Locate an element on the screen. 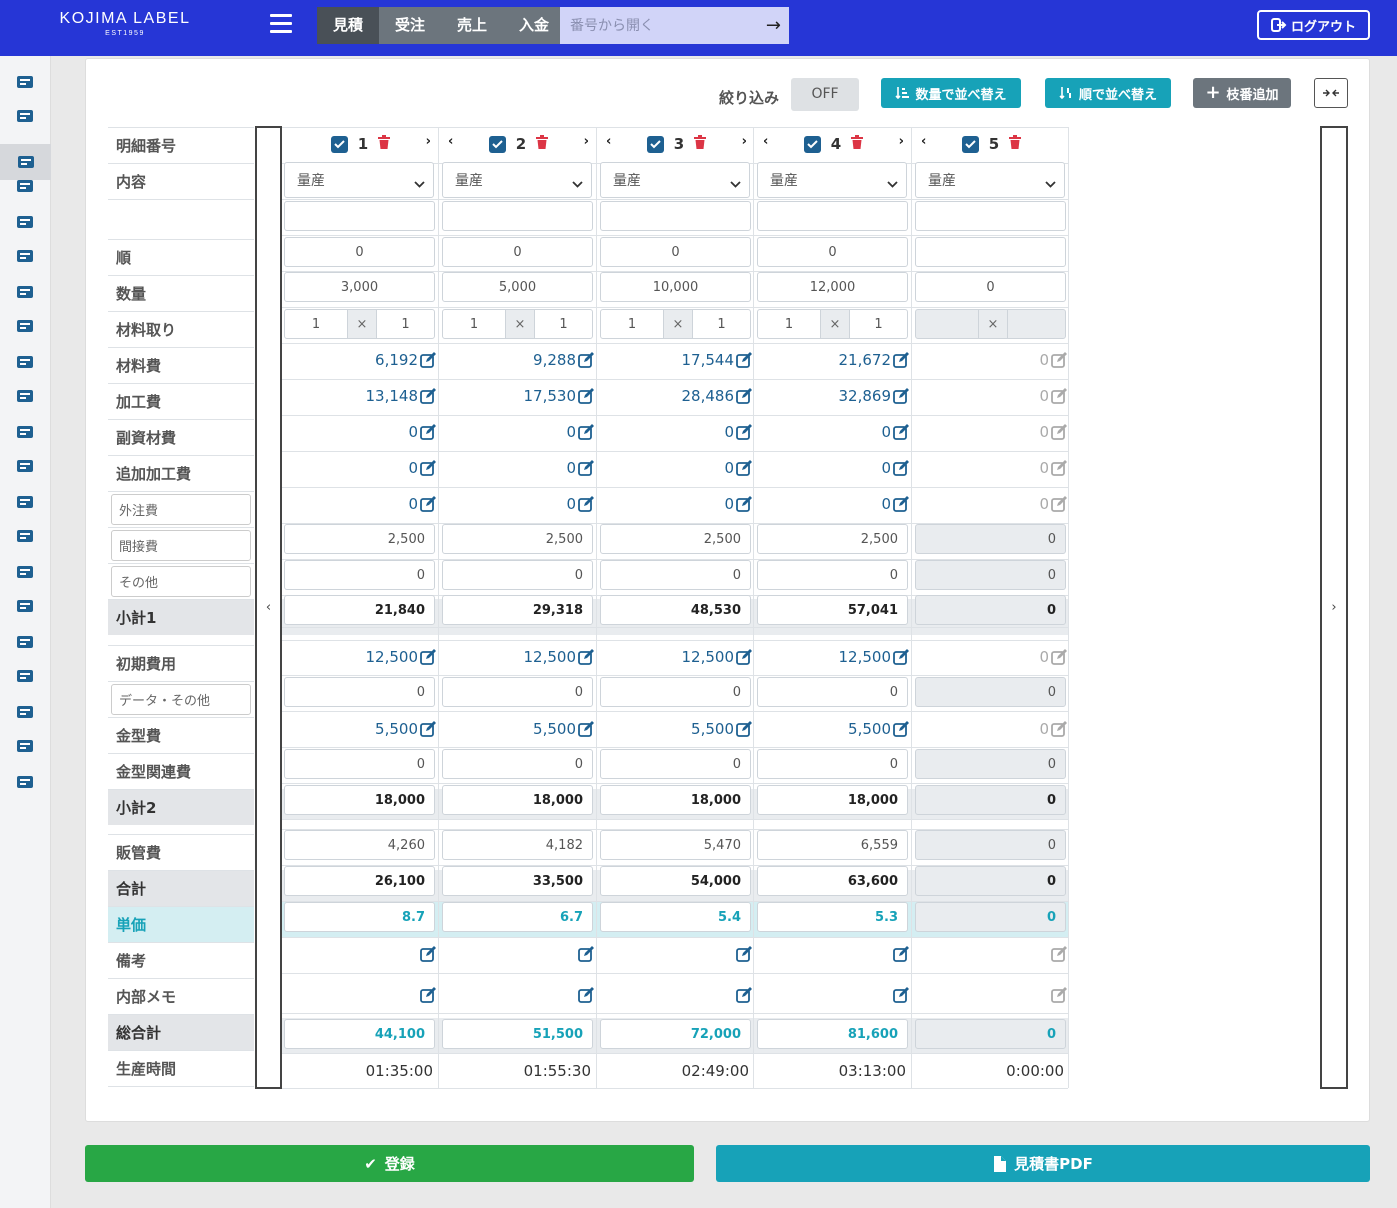  sidebar-dashboard-icon is located at coordinates (25, 82).